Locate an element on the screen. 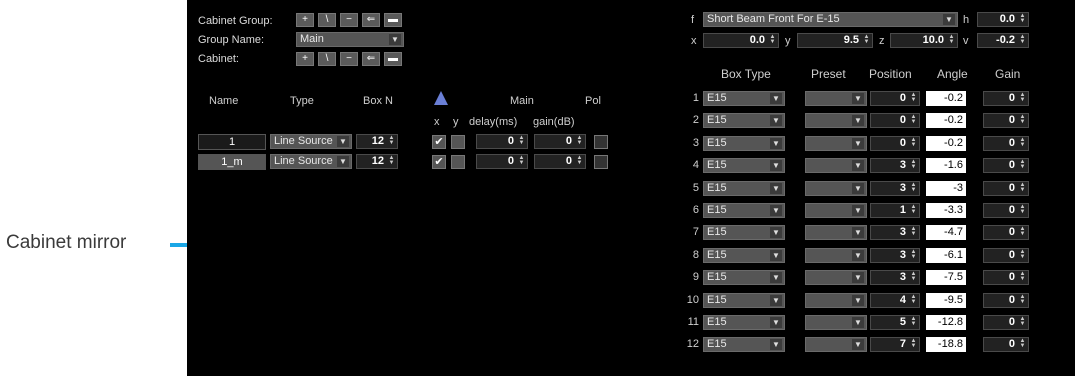 The image size is (1075, 376). box-position-stepper: 7 ▲ ▼ is located at coordinates (895, 344).